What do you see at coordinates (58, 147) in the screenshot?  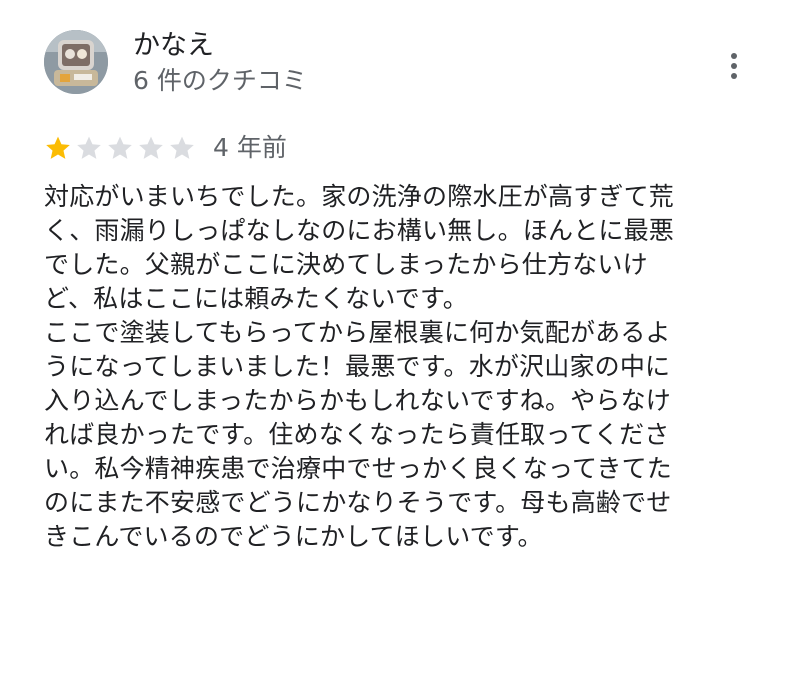 I see `star-filled-icon` at bounding box center [58, 147].